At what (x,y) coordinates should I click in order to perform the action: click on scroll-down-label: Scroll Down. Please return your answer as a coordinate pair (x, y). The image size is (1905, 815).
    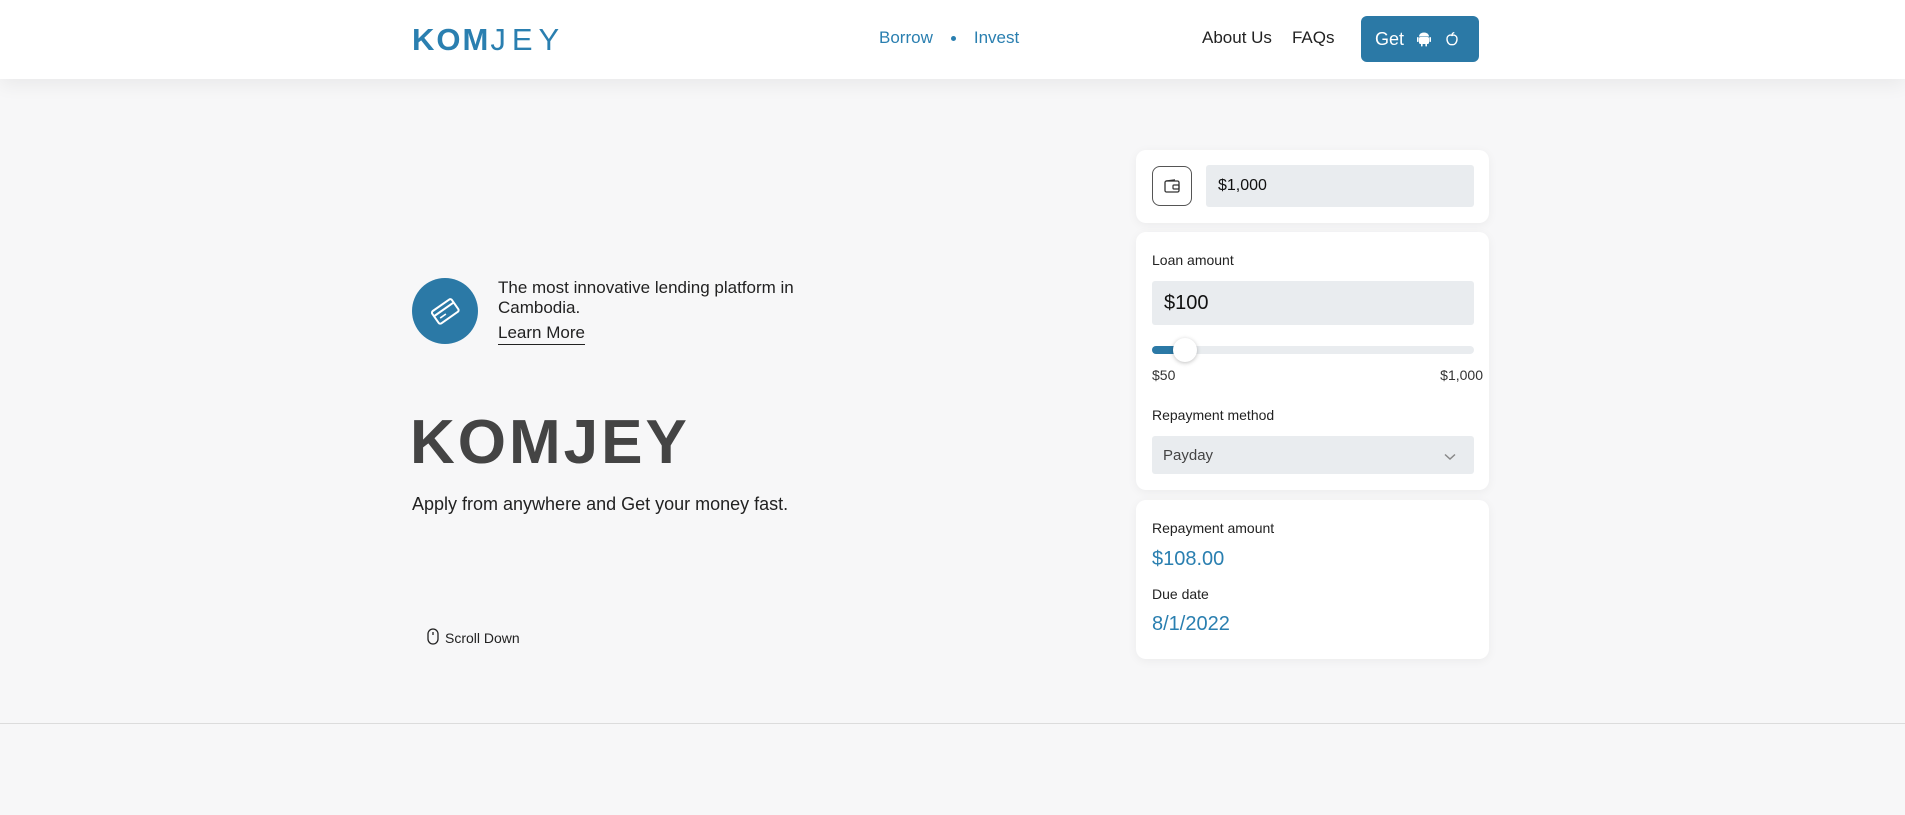
    Looking at the image, I should click on (482, 638).